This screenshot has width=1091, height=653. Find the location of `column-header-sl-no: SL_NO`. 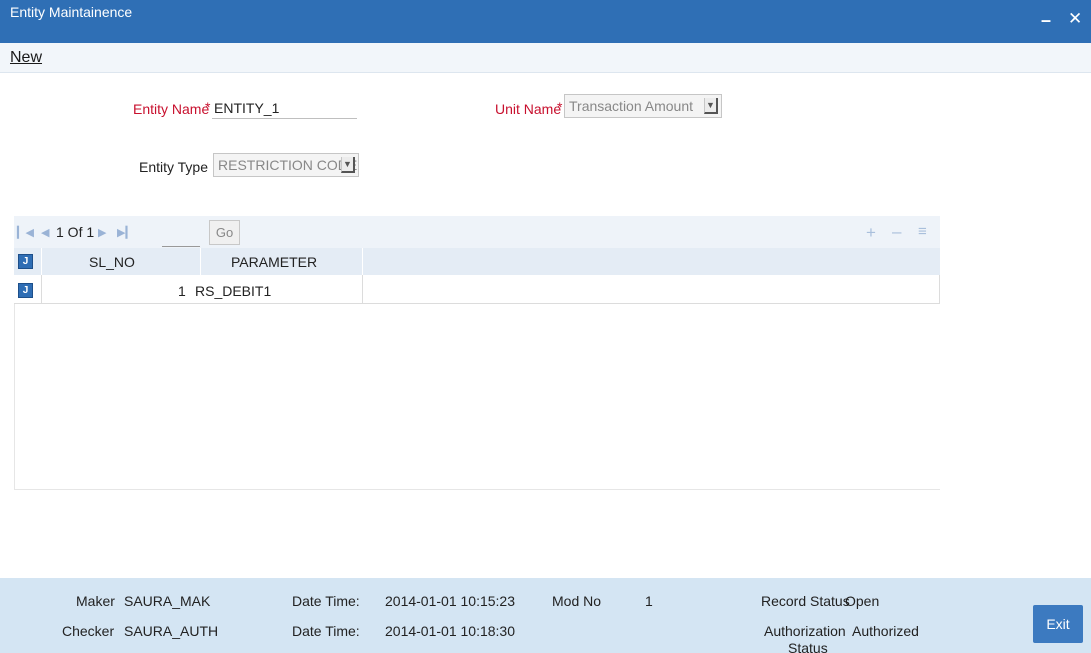

column-header-sl-no: SL_NO is located at coordinates (112, 262).